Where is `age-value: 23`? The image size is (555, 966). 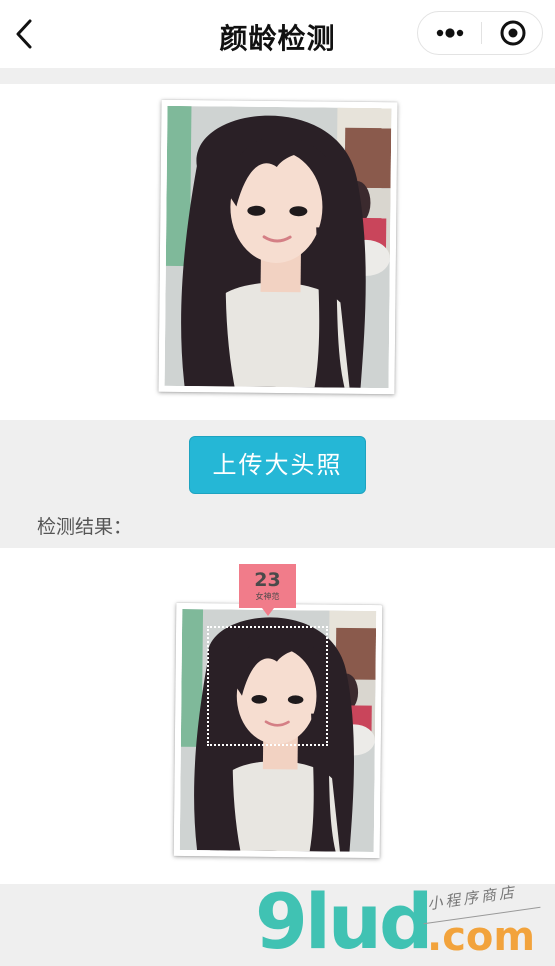 age-value: 23 is located at coordinates (267, 580).